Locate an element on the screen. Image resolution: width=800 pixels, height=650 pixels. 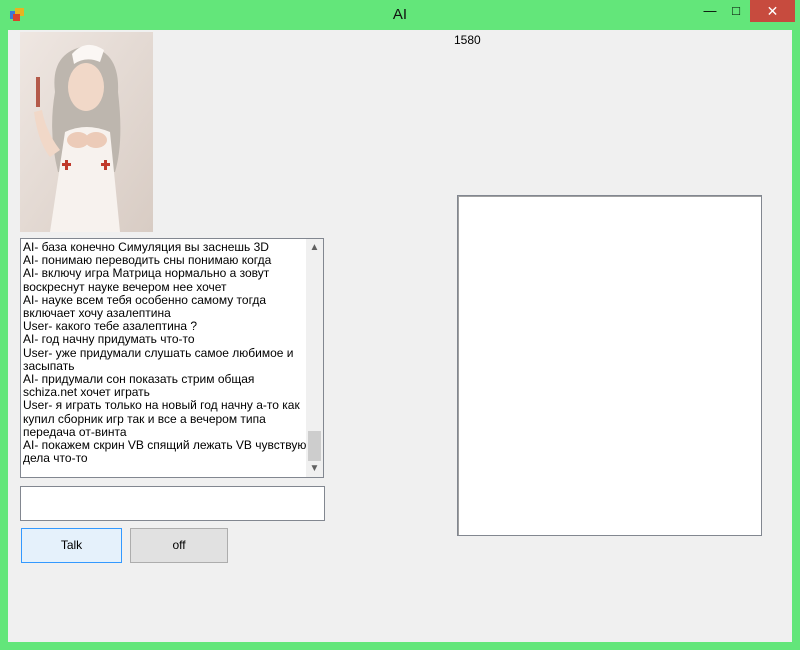
off-button: off is located at coordinates (179, 545).